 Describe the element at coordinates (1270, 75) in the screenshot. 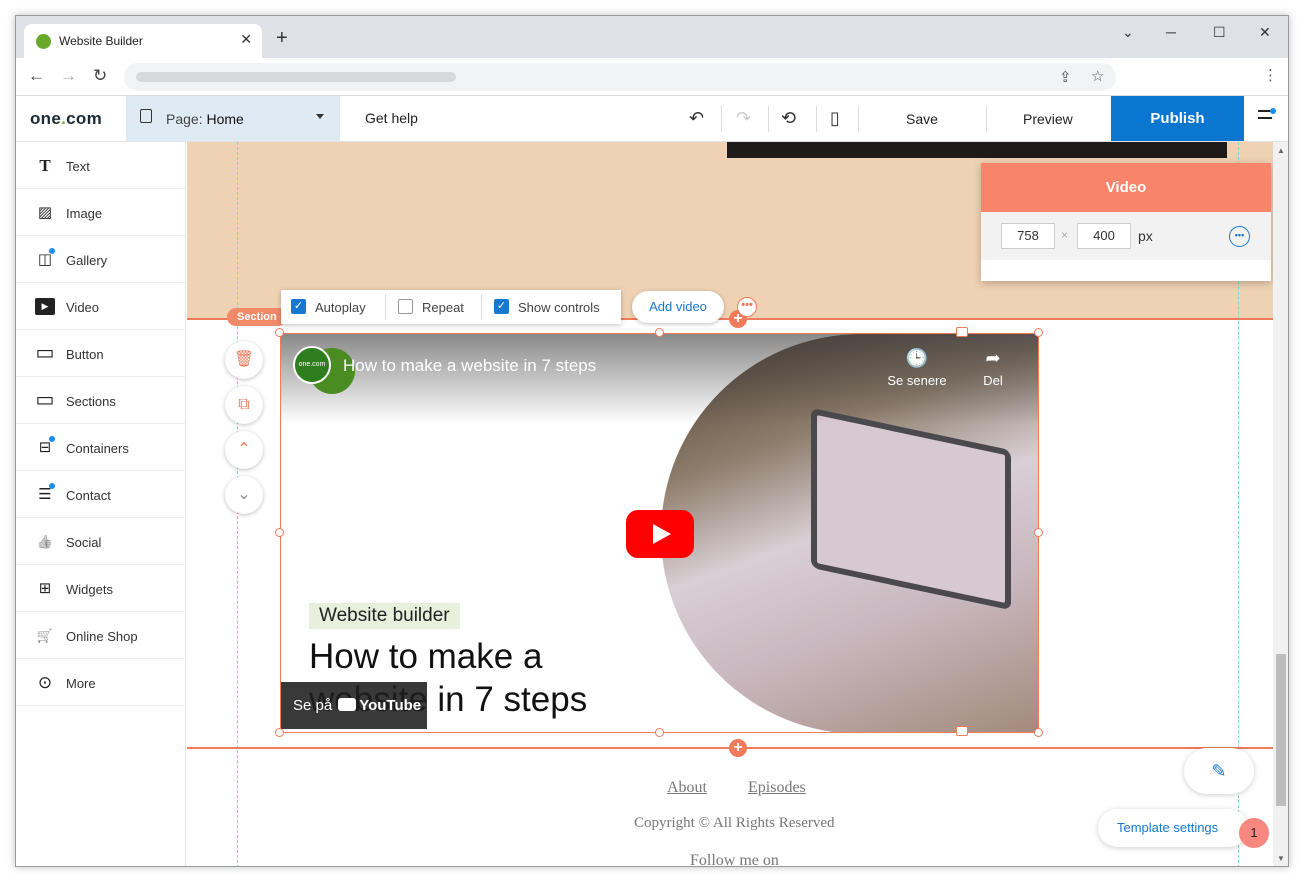

I see `browser-menu-icon: ⋮` at that location.